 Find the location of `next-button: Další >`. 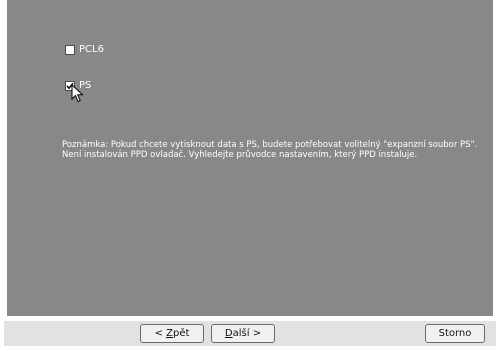

next-button: Další > is located at coordinates (243, 333).